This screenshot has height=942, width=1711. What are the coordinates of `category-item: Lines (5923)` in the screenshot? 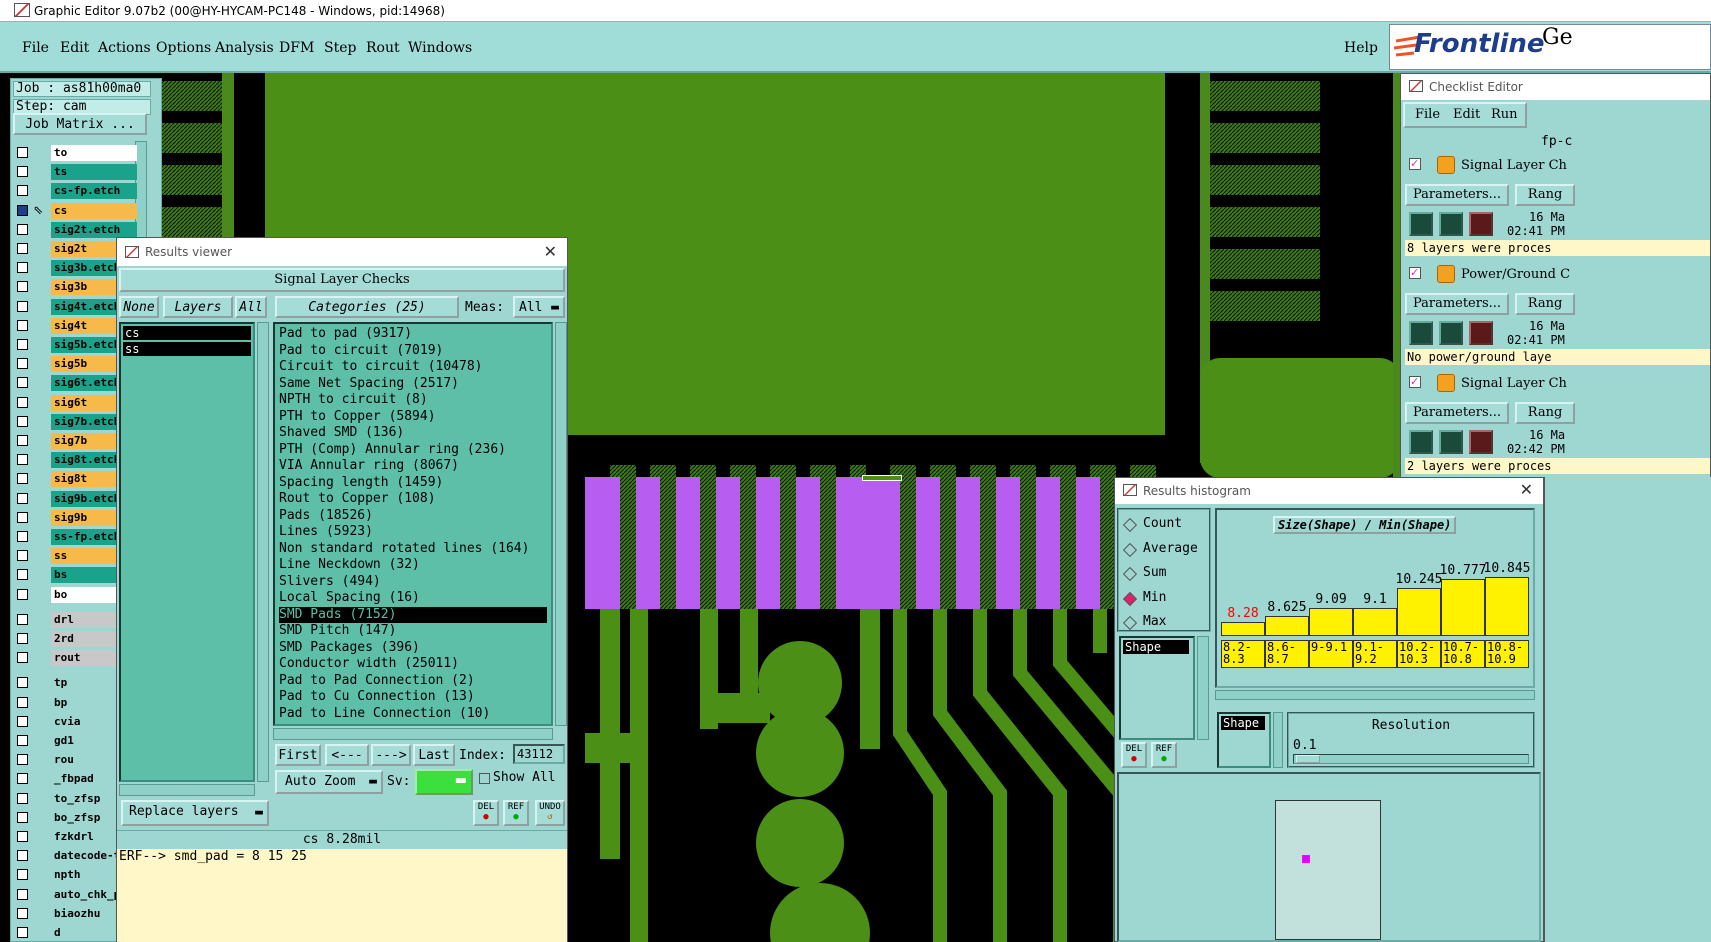 It's located at (326, 532).